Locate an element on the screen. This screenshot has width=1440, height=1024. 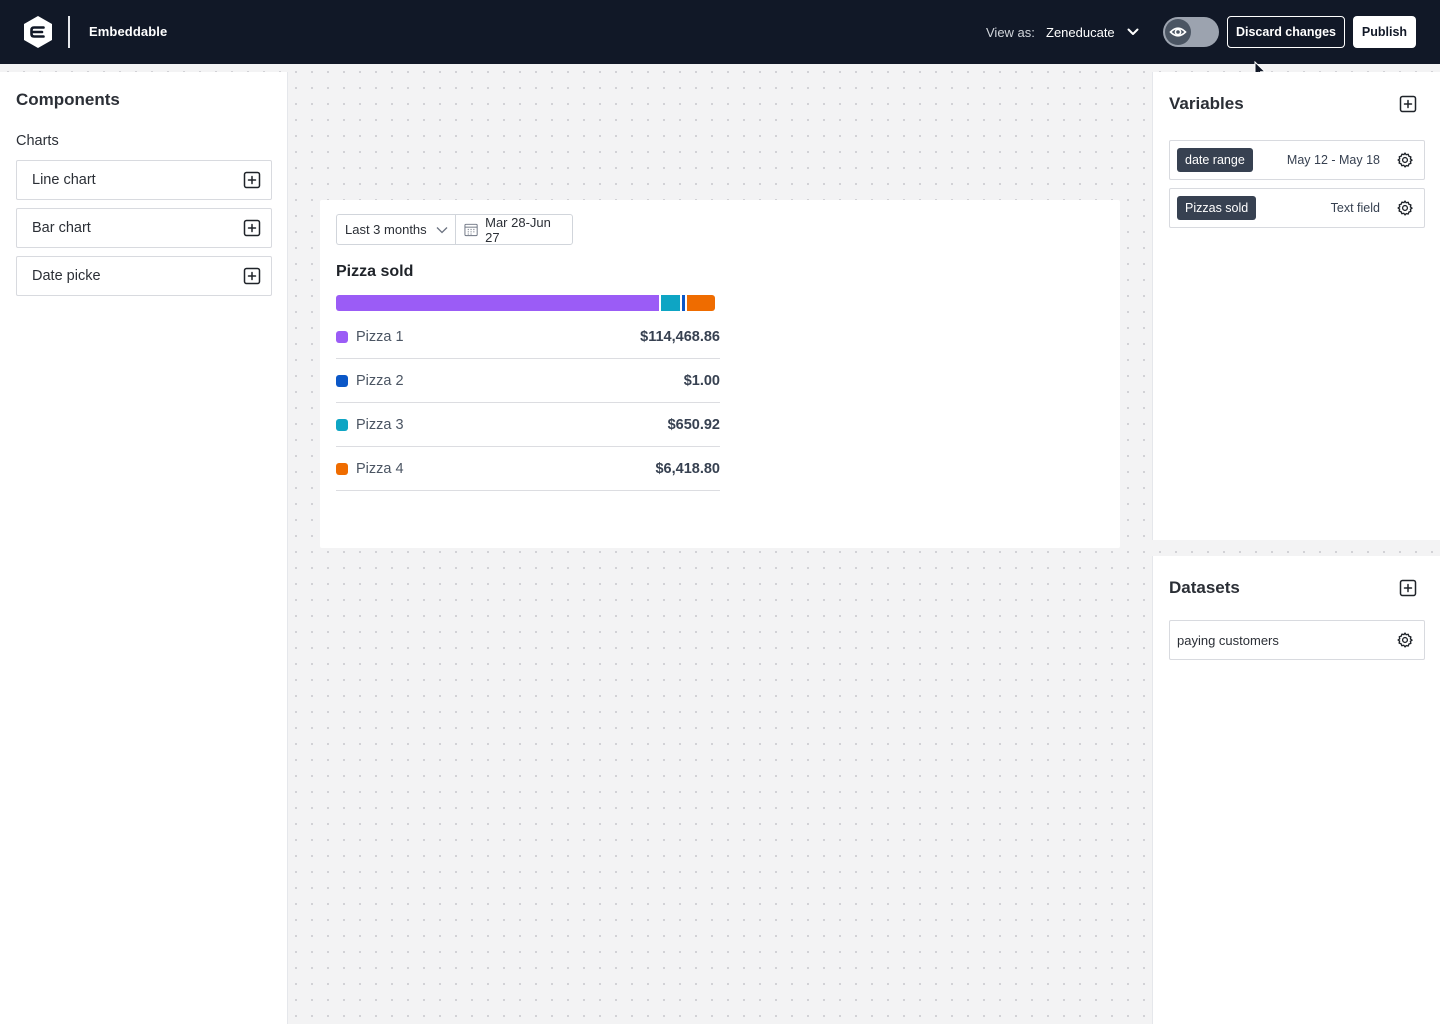
legend-label-group: Pizza 2 is located at coordinates (370, 381).